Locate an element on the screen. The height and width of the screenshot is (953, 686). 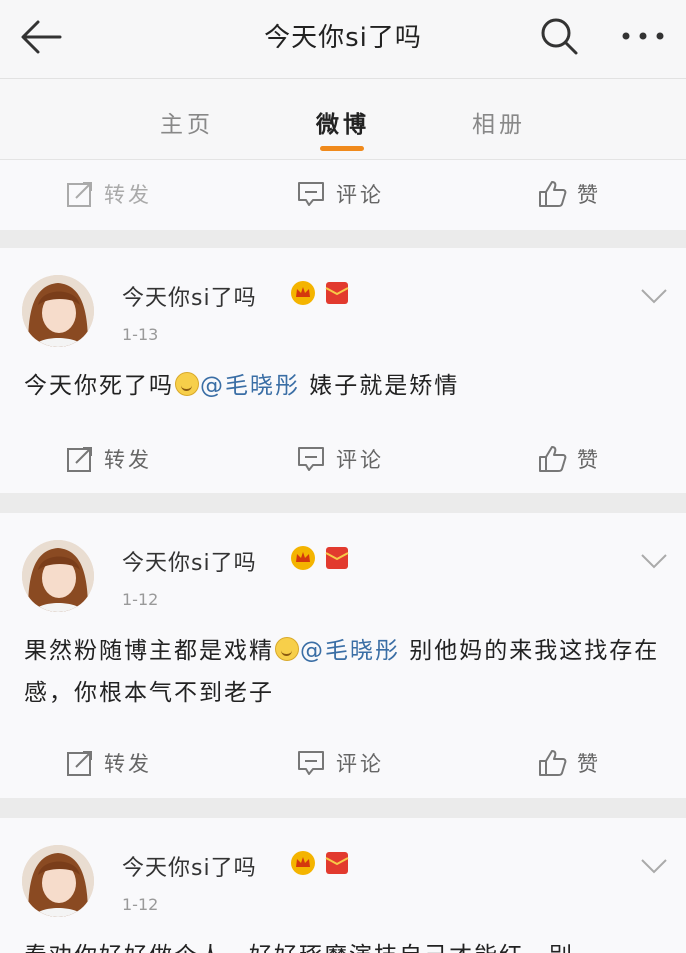
post-text: 今天你死了吗 @毛晓彤 婊子就是矫情 is located at coordinates (242, 385).